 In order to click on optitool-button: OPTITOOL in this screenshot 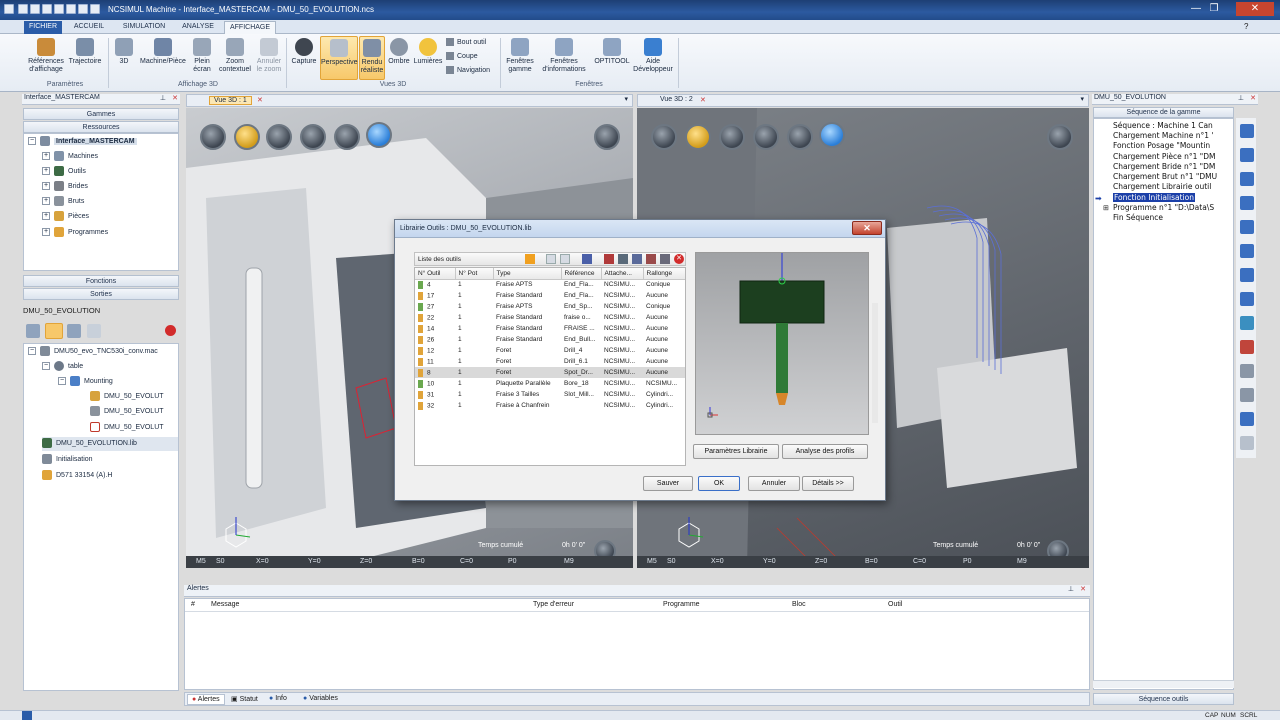, I will do `click(612, 51)`.